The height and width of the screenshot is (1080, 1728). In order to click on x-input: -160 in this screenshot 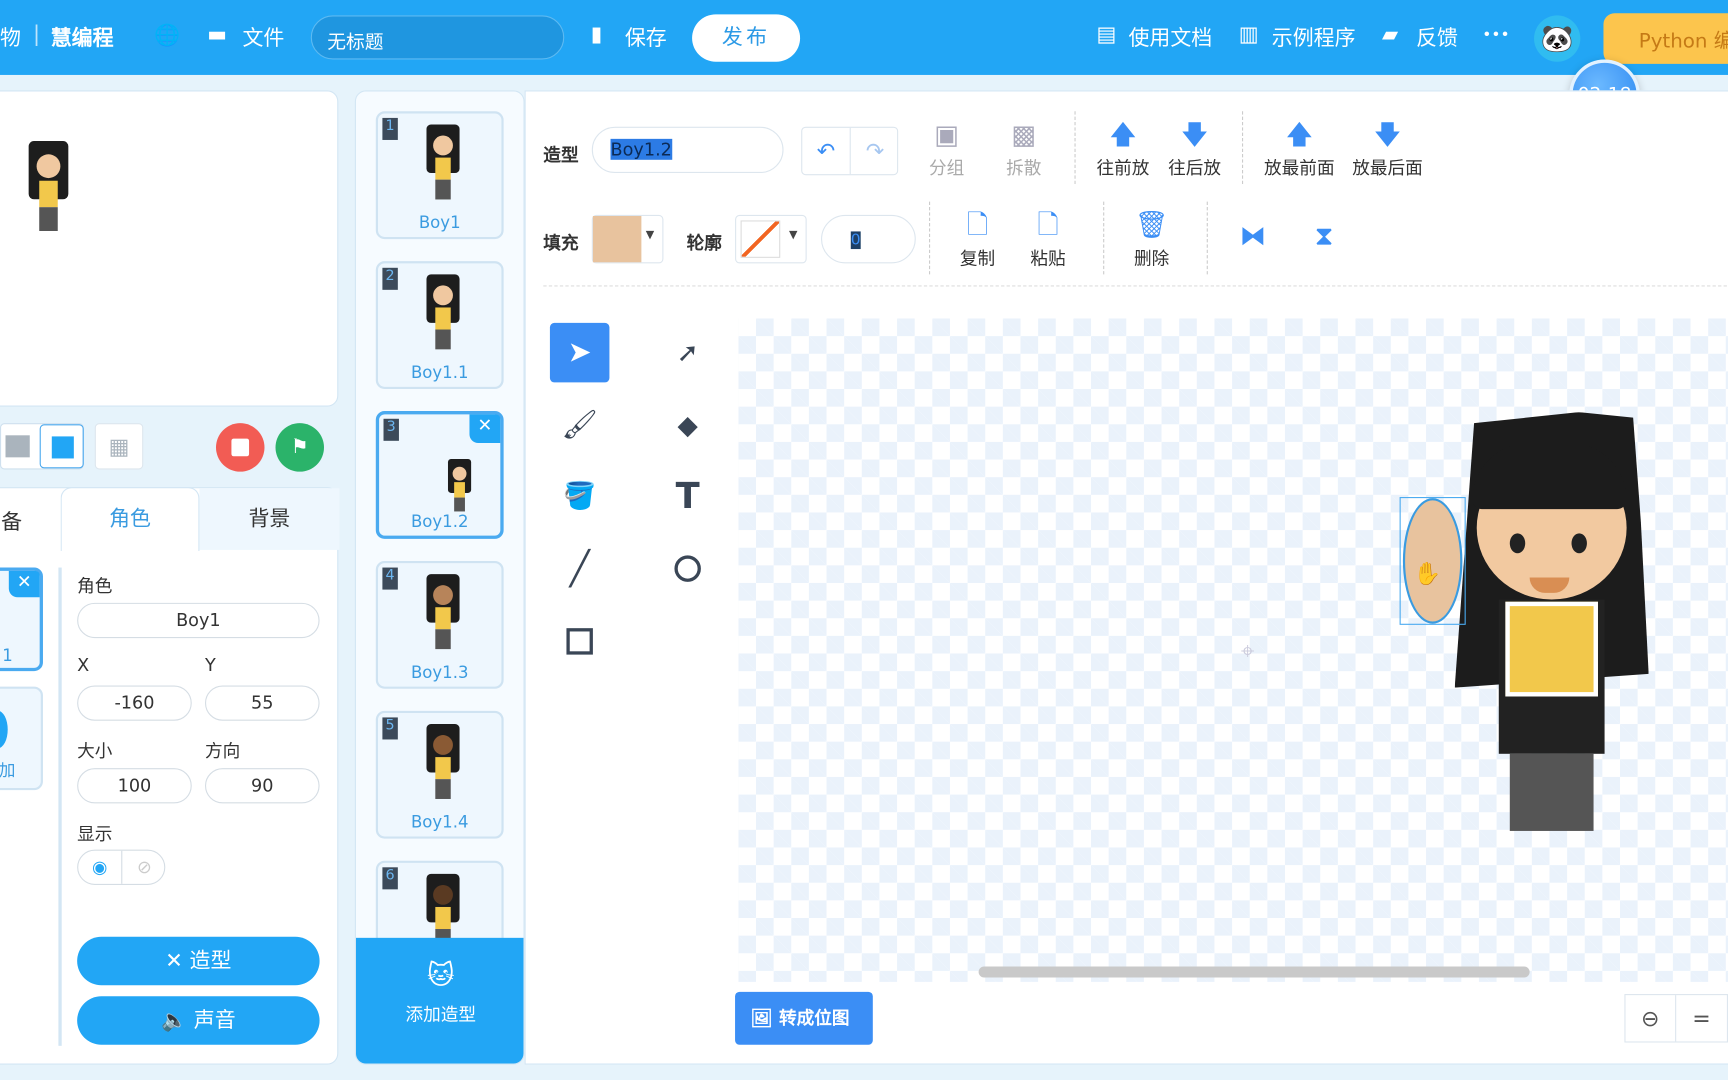, I will do `click(134, 703)`.